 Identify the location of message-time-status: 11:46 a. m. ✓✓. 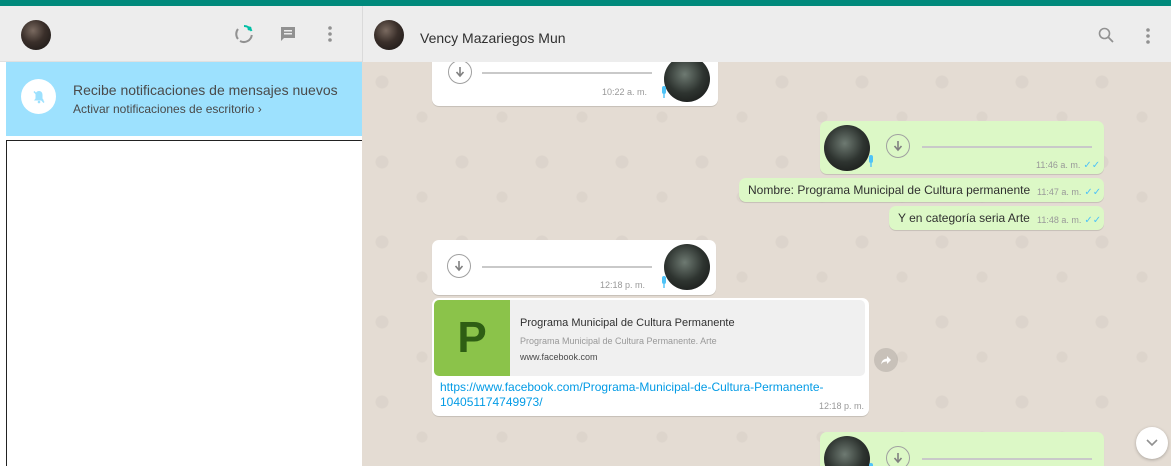
(1068, 165).